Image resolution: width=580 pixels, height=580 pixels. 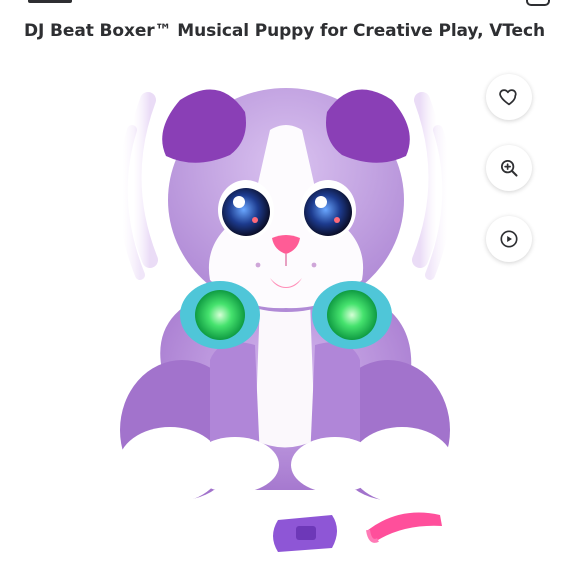 I want to click on zoom-button, so click(x=509, y=168).